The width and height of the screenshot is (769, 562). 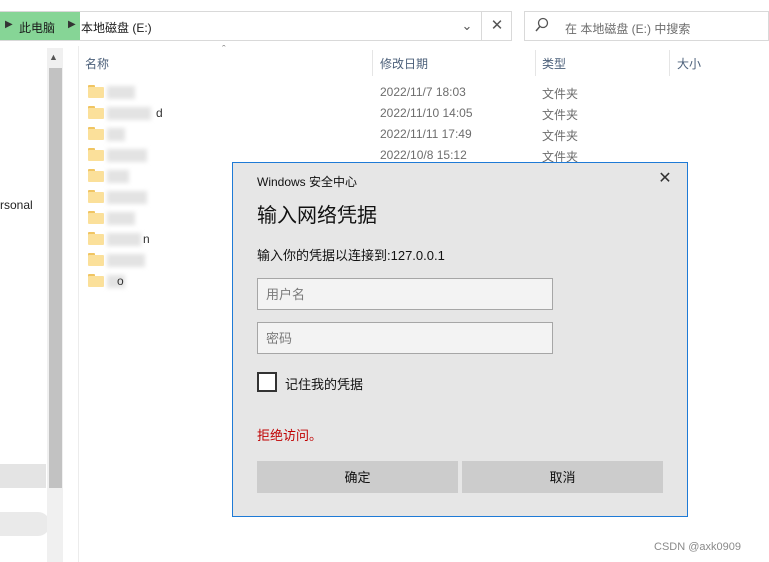 I want to click on file-modified-date: 2022/11/7 18:03, so click(x=423, y=92).